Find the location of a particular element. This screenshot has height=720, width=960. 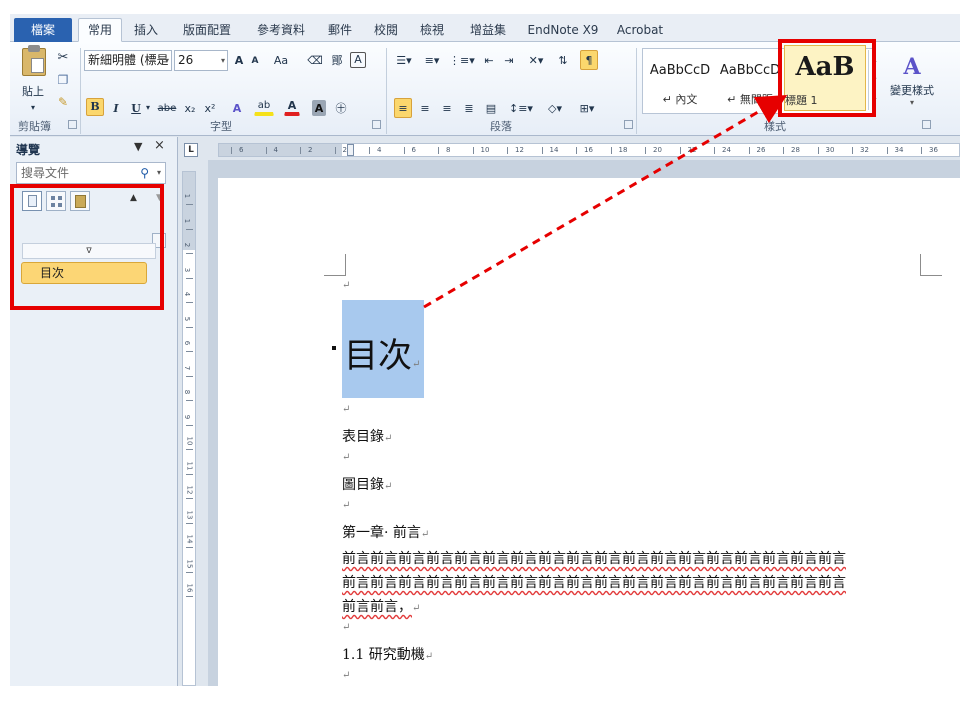

underline-dropdown-icon: ▾ is located at coordinates (148, 108).